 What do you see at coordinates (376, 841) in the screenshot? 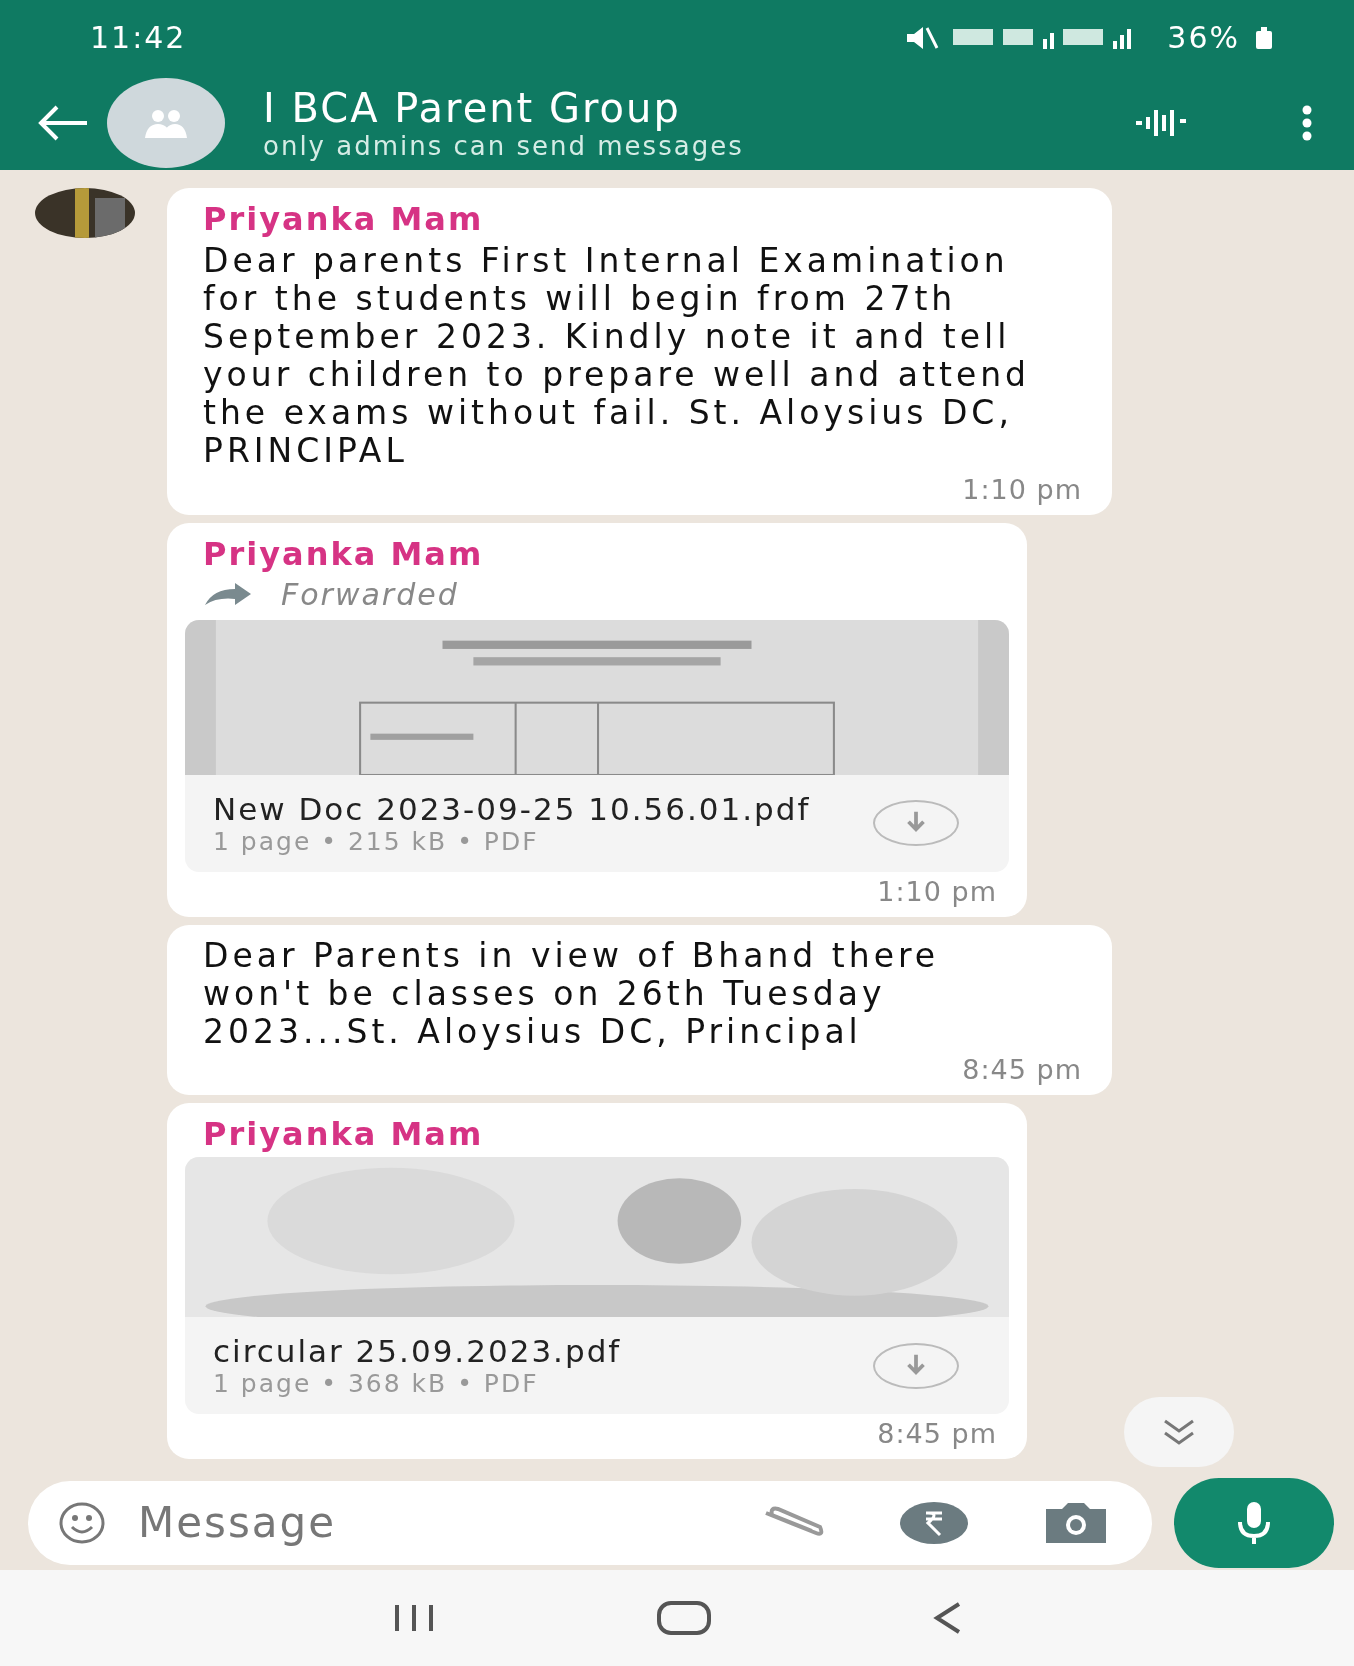
I see `file-meta: 1 page • 215 kB • PDF` at bounding box center [376, 841].